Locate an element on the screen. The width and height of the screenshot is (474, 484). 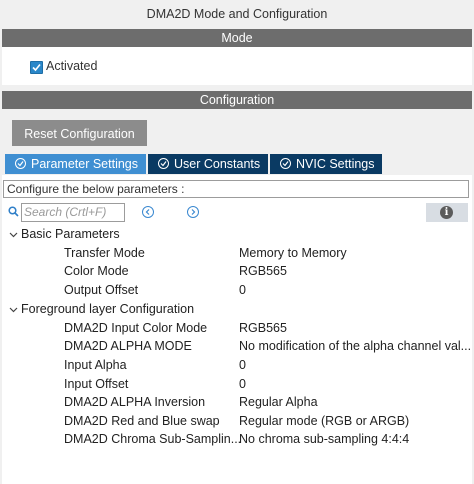
group-basic-parameters: Basic Parameters is located at coordinates (64, 234).